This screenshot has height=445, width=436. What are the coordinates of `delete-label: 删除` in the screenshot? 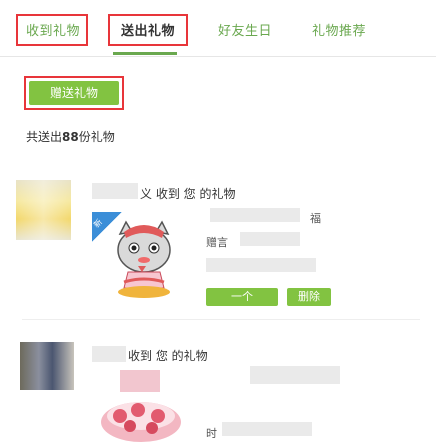 It's located at (309, 296).